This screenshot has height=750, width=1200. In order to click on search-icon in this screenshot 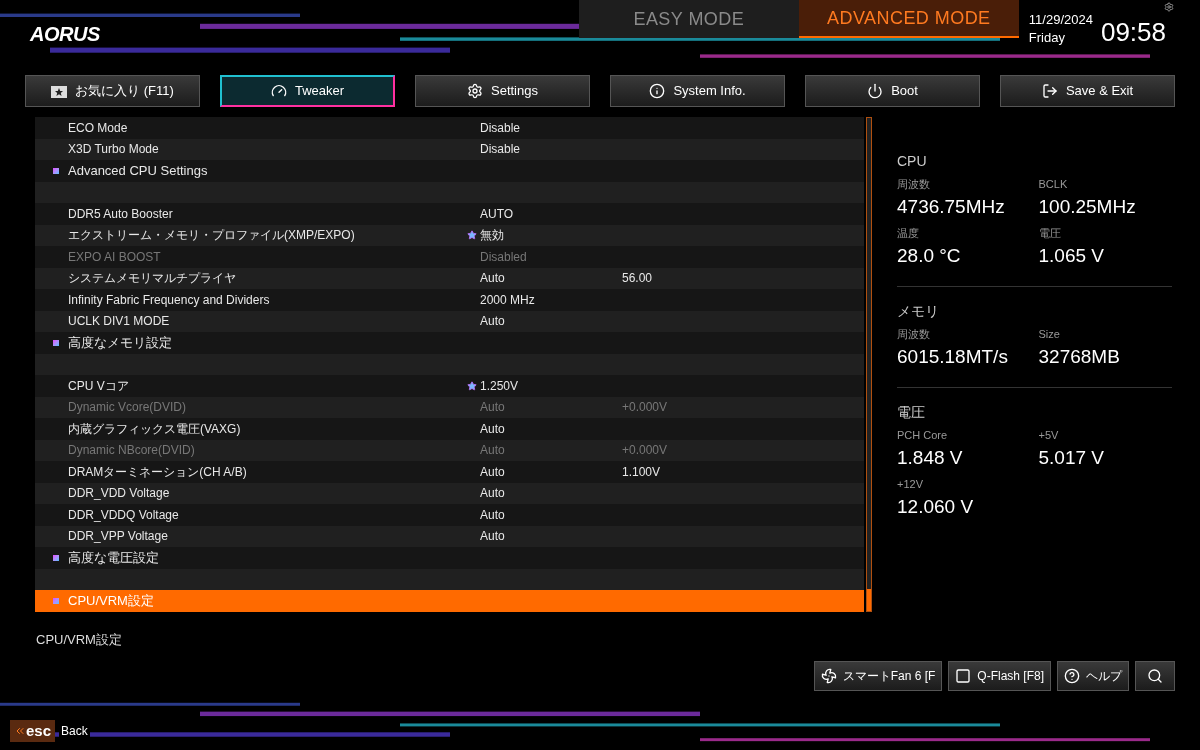, I will do `click(1155, 676)`.